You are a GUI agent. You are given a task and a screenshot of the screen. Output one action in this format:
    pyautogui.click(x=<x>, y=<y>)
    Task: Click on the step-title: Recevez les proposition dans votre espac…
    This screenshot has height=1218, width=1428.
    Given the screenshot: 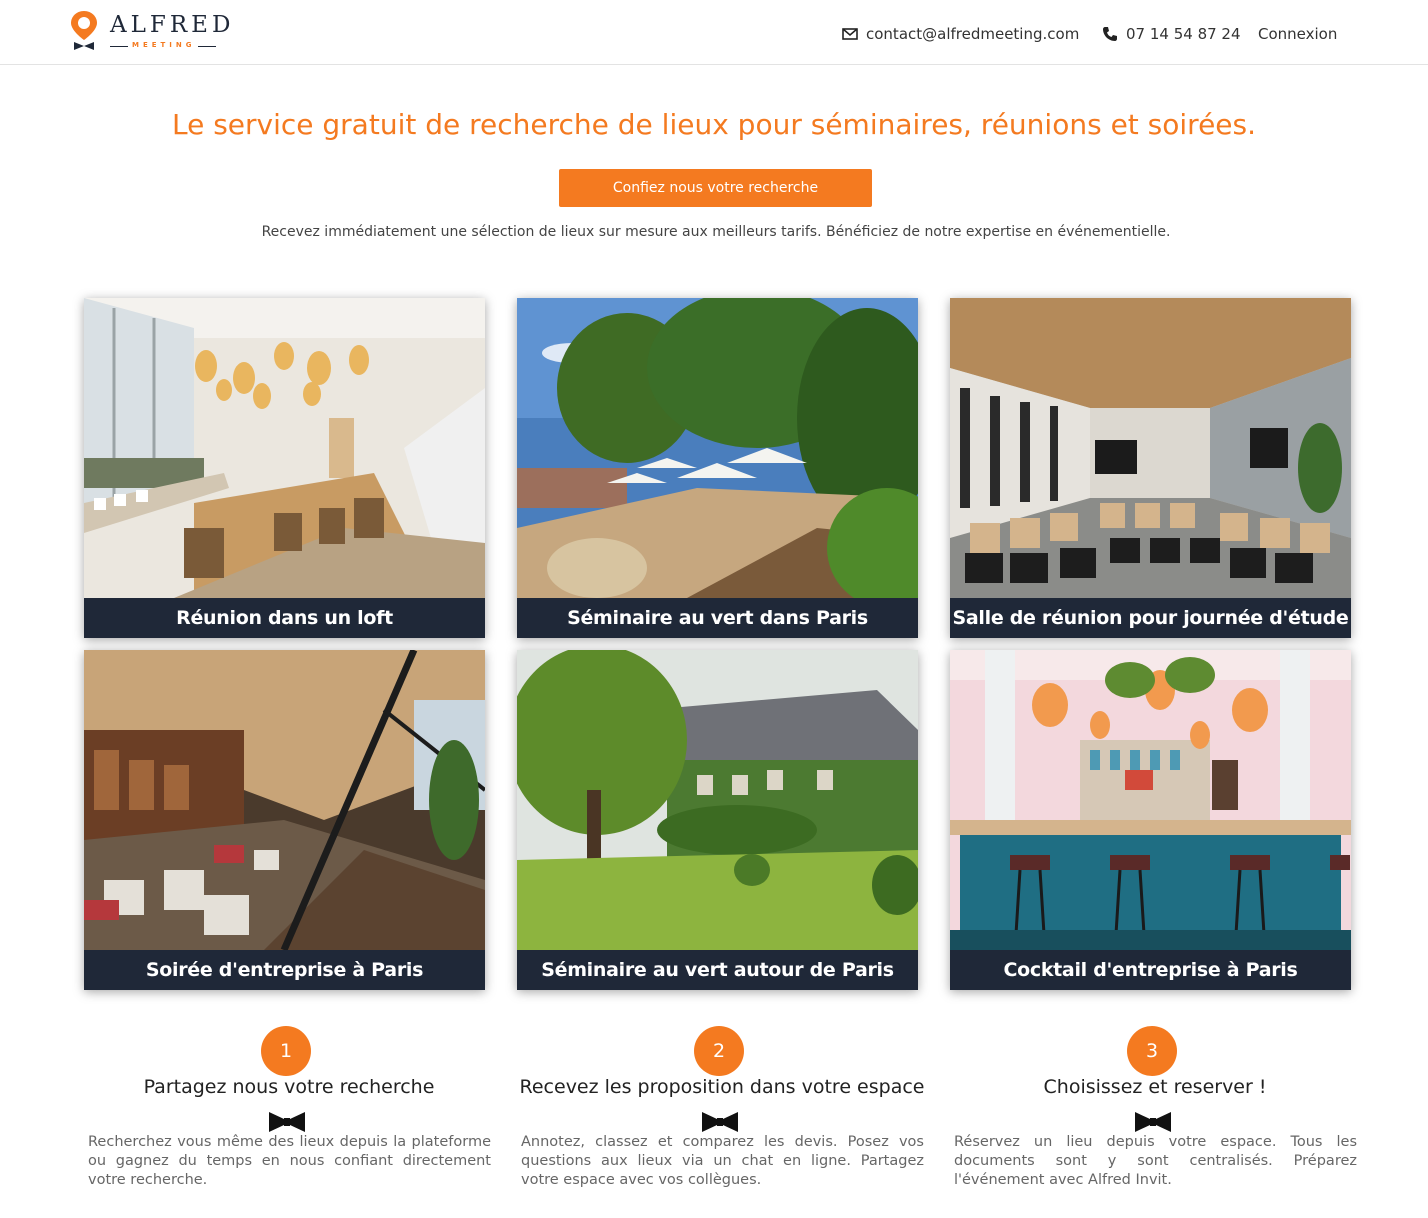 What is the action you would take?
    pyautogui.click(x=722, y=1087)
    